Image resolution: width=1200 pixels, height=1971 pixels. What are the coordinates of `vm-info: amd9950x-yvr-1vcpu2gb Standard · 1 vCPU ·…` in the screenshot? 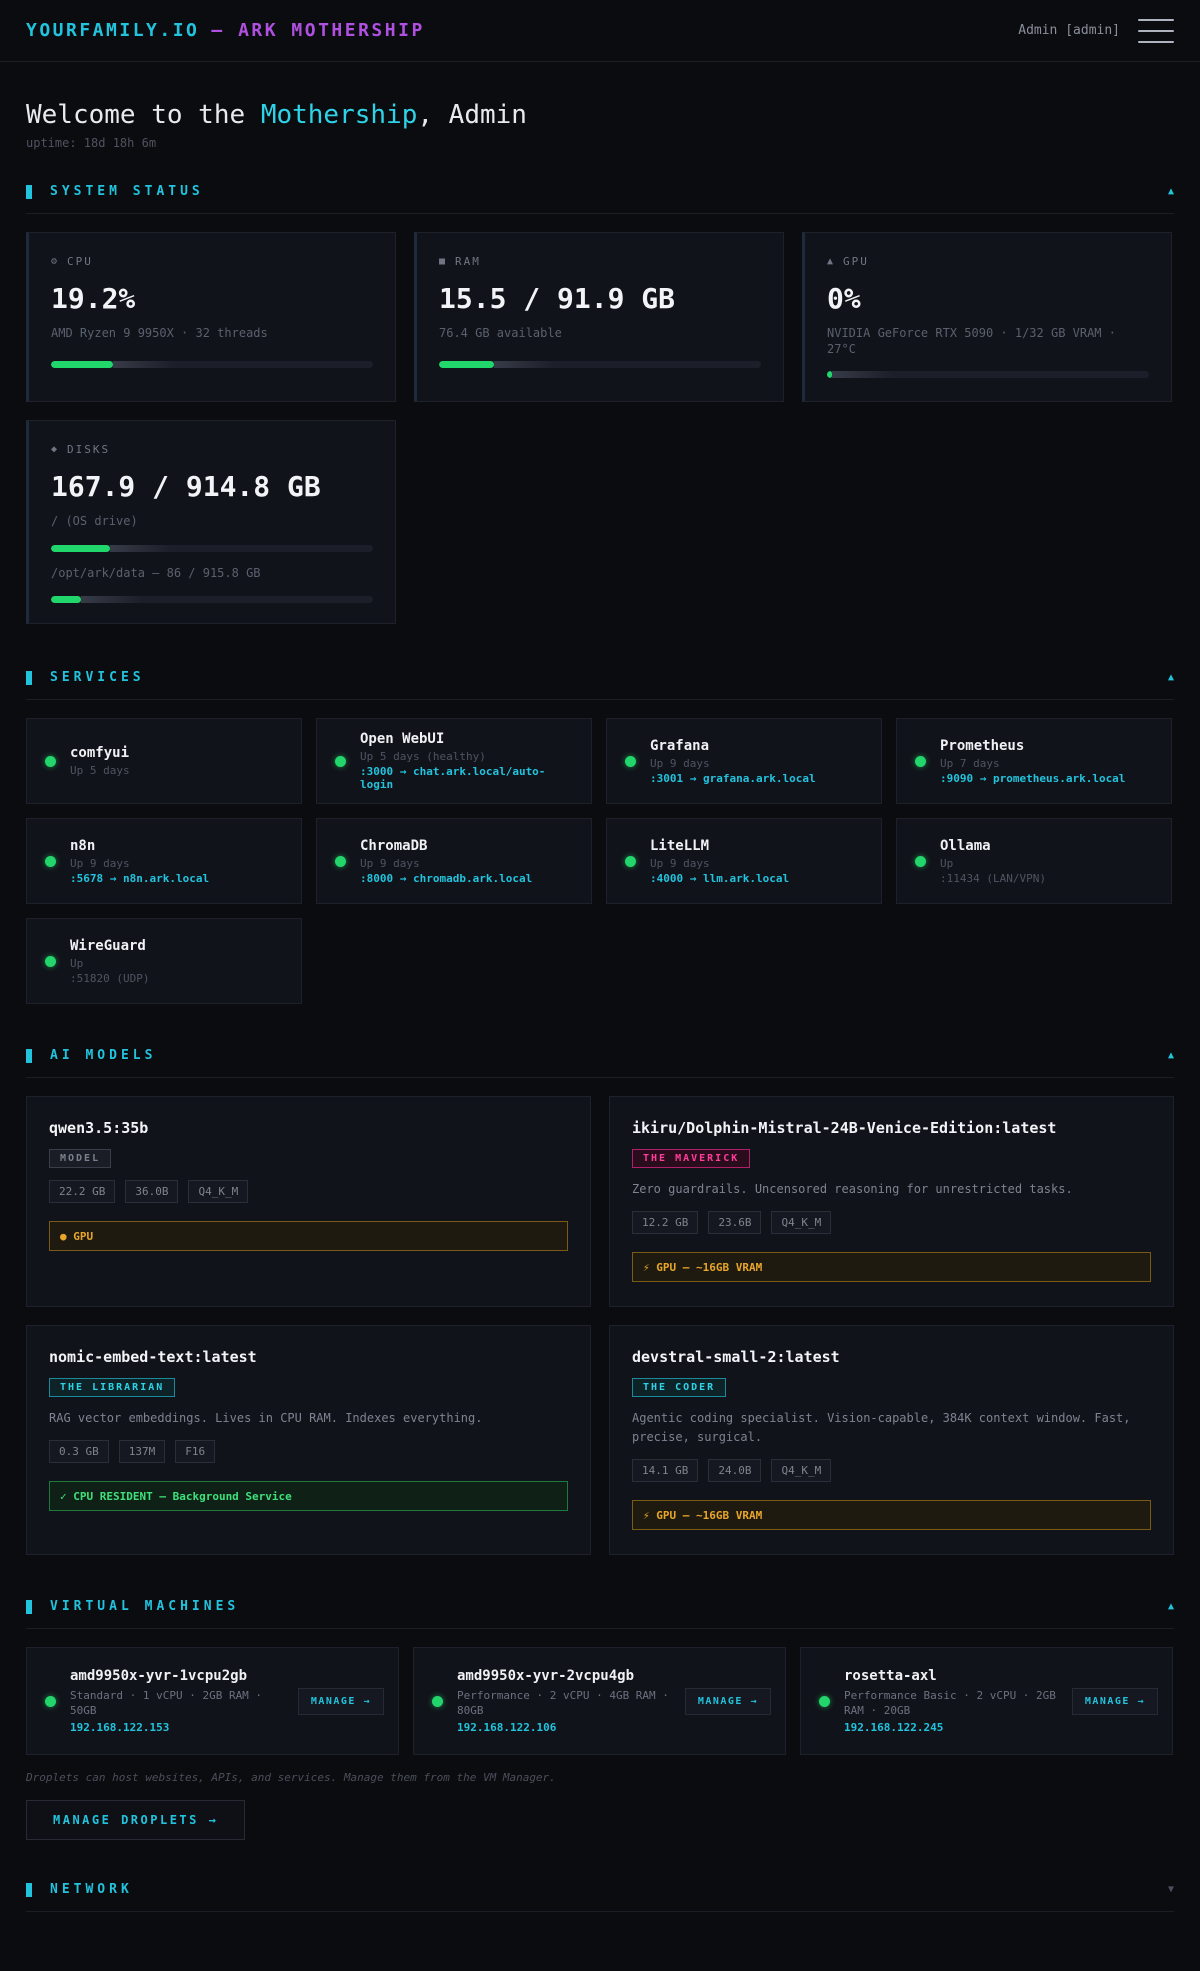 It's located at (184, 1701).